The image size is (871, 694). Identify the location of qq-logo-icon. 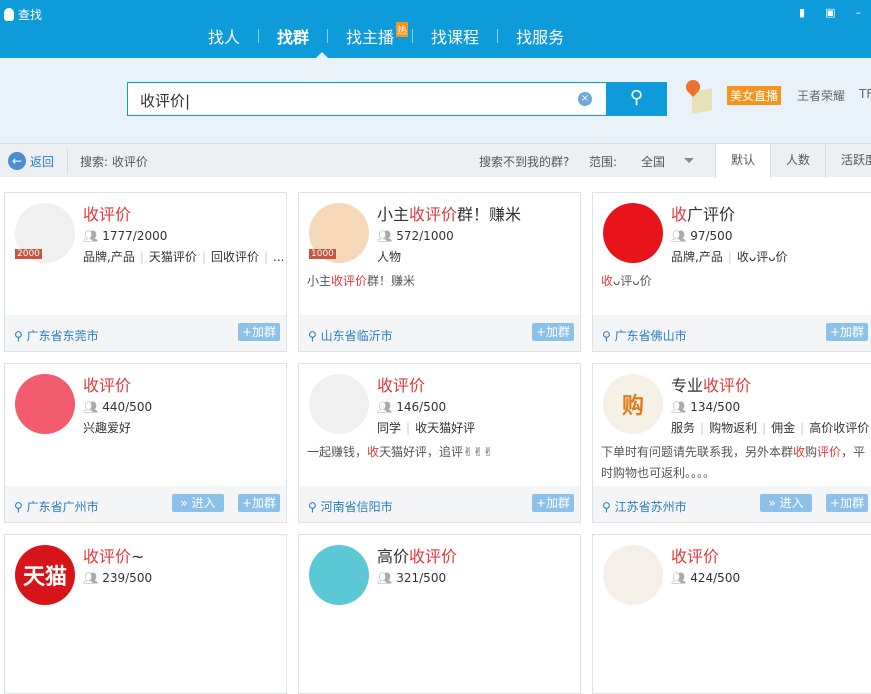
(9, 14).